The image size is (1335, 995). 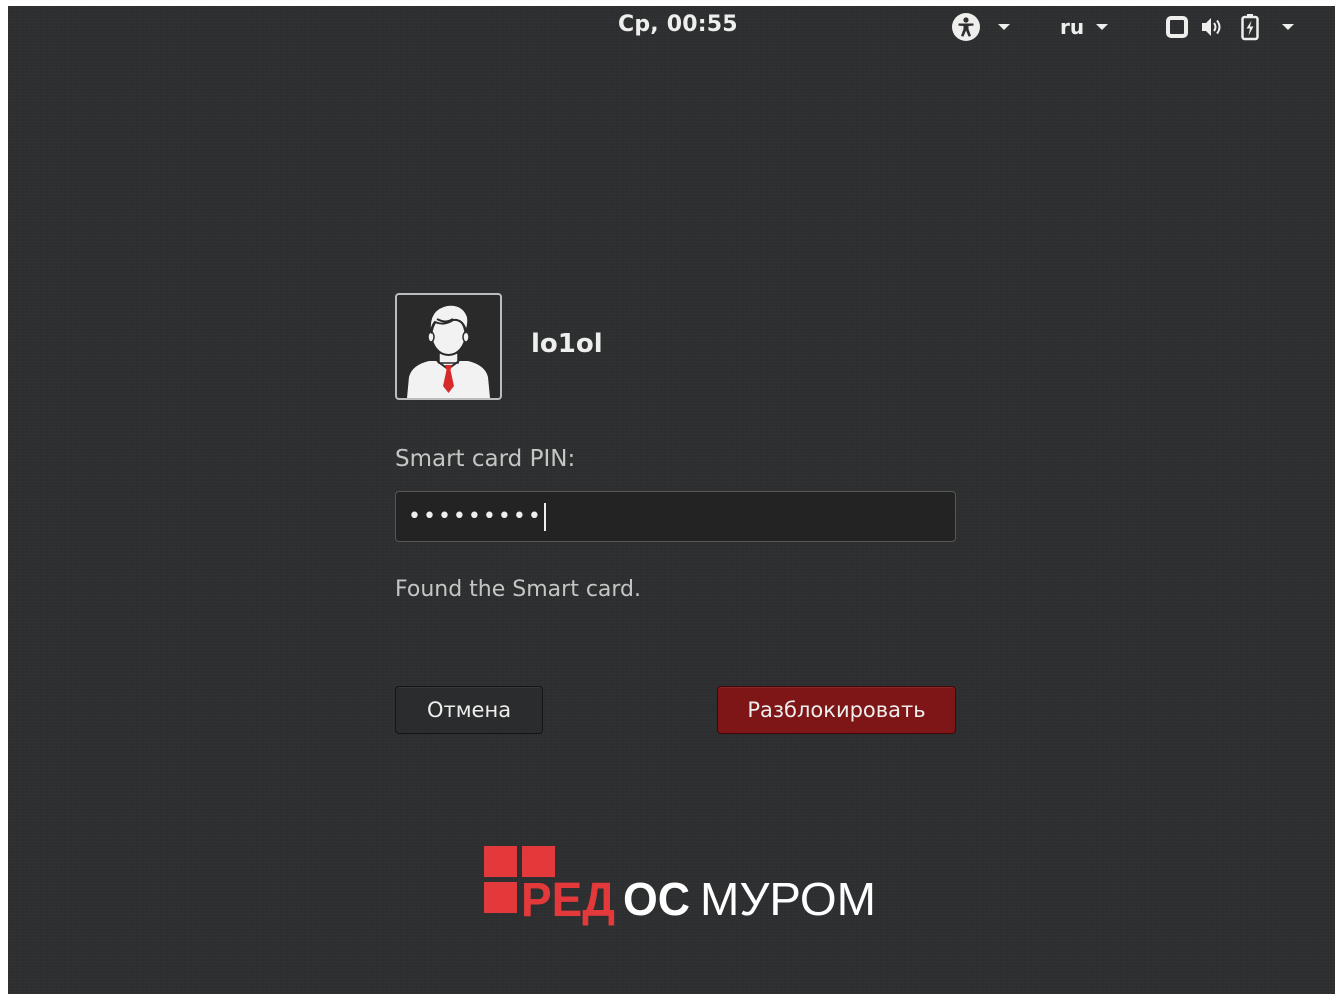 I want to click on status-message: Found the Smart card., so click(x=518, y=589).